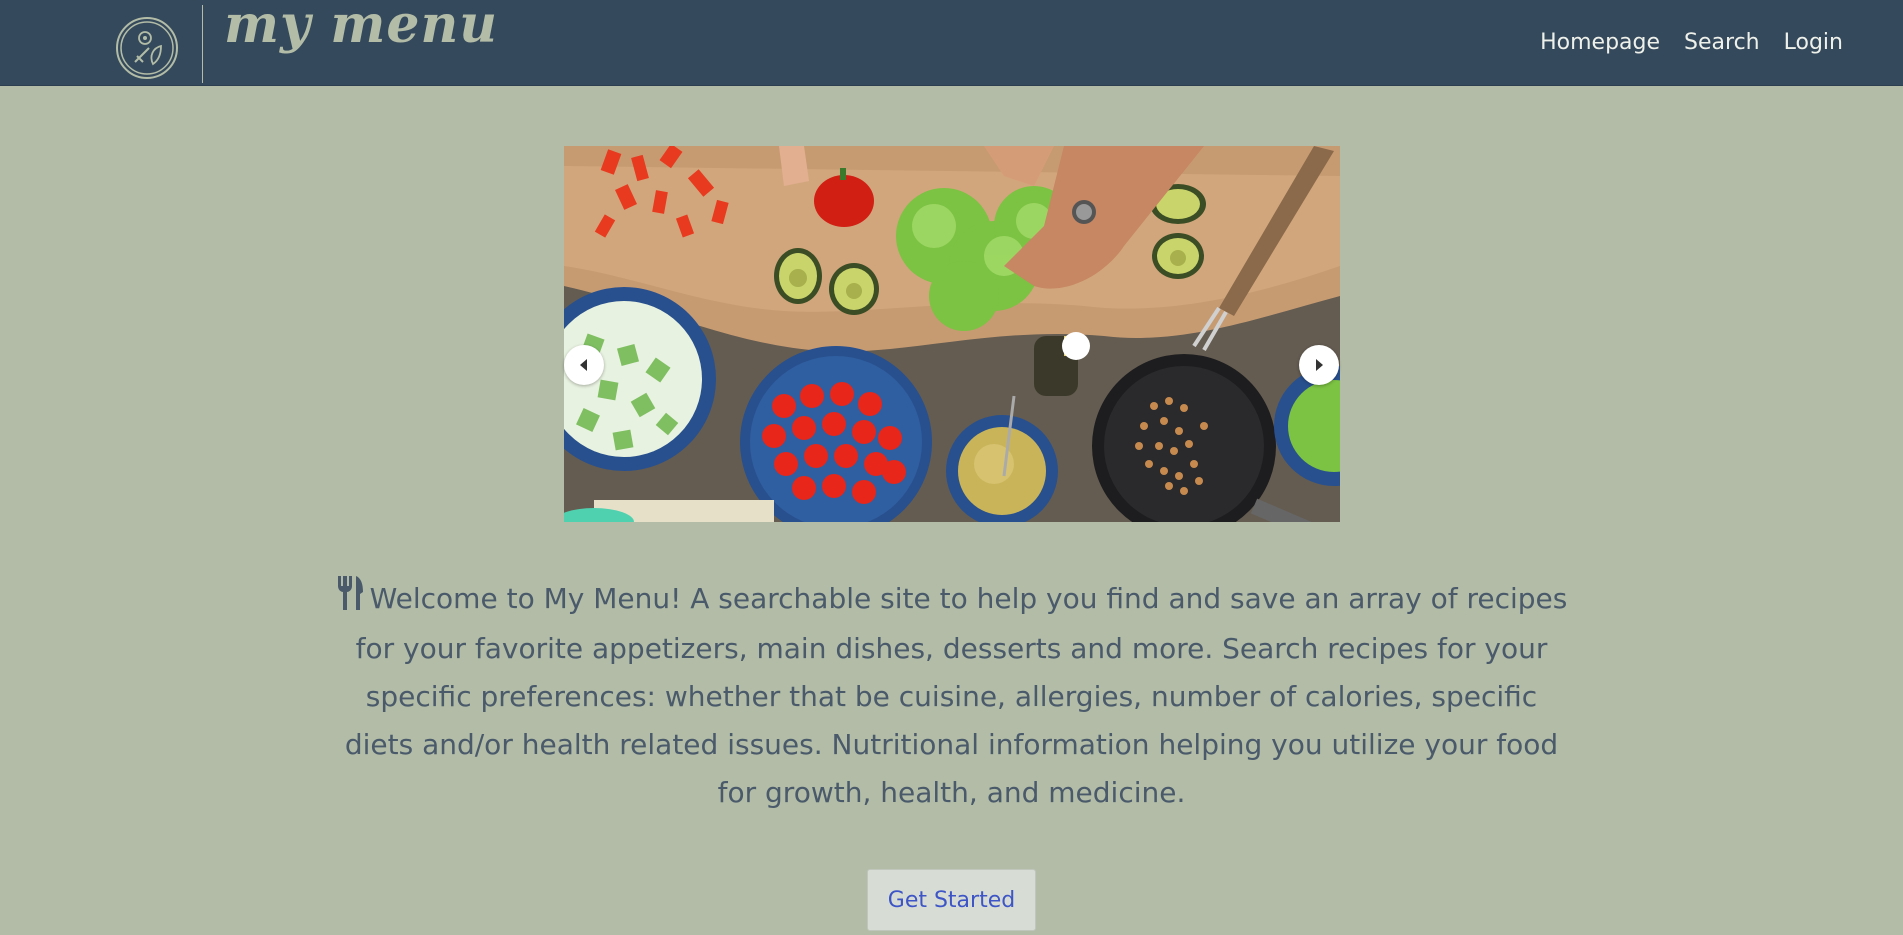 Image resolution: width=1903 pixels, height=935 pixels. Describe the element at coordinates (350, 600) in the screenshot. I see `utensils-icon` at that location.